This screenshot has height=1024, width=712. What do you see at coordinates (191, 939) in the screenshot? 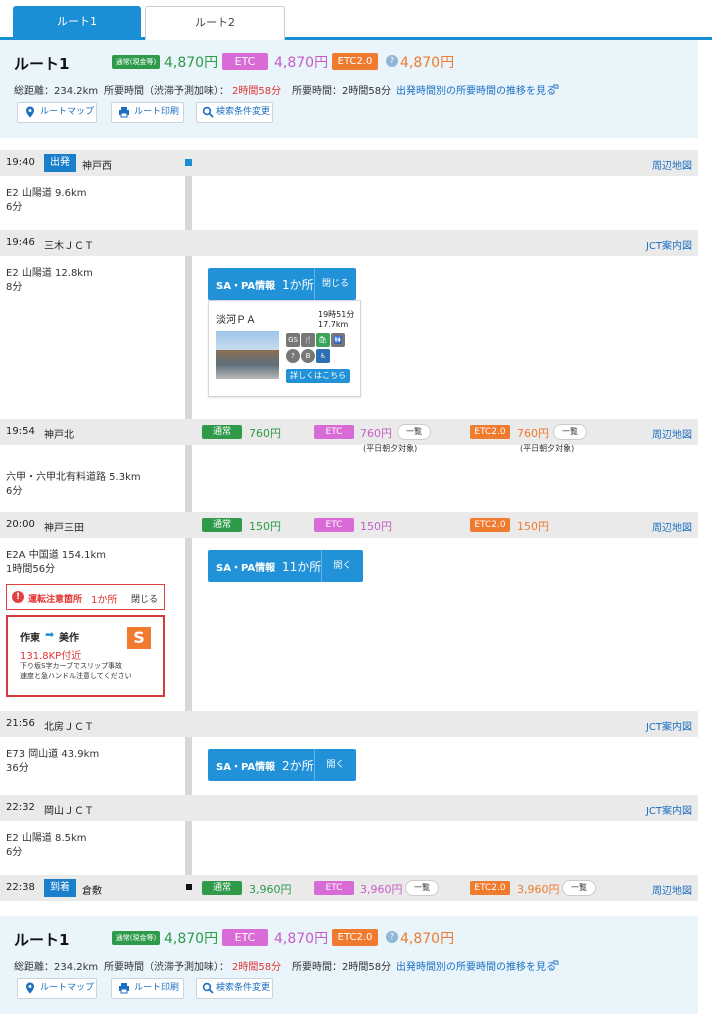
I see `normal-fee-price: 4,870円` at bounding box center [191, 939].